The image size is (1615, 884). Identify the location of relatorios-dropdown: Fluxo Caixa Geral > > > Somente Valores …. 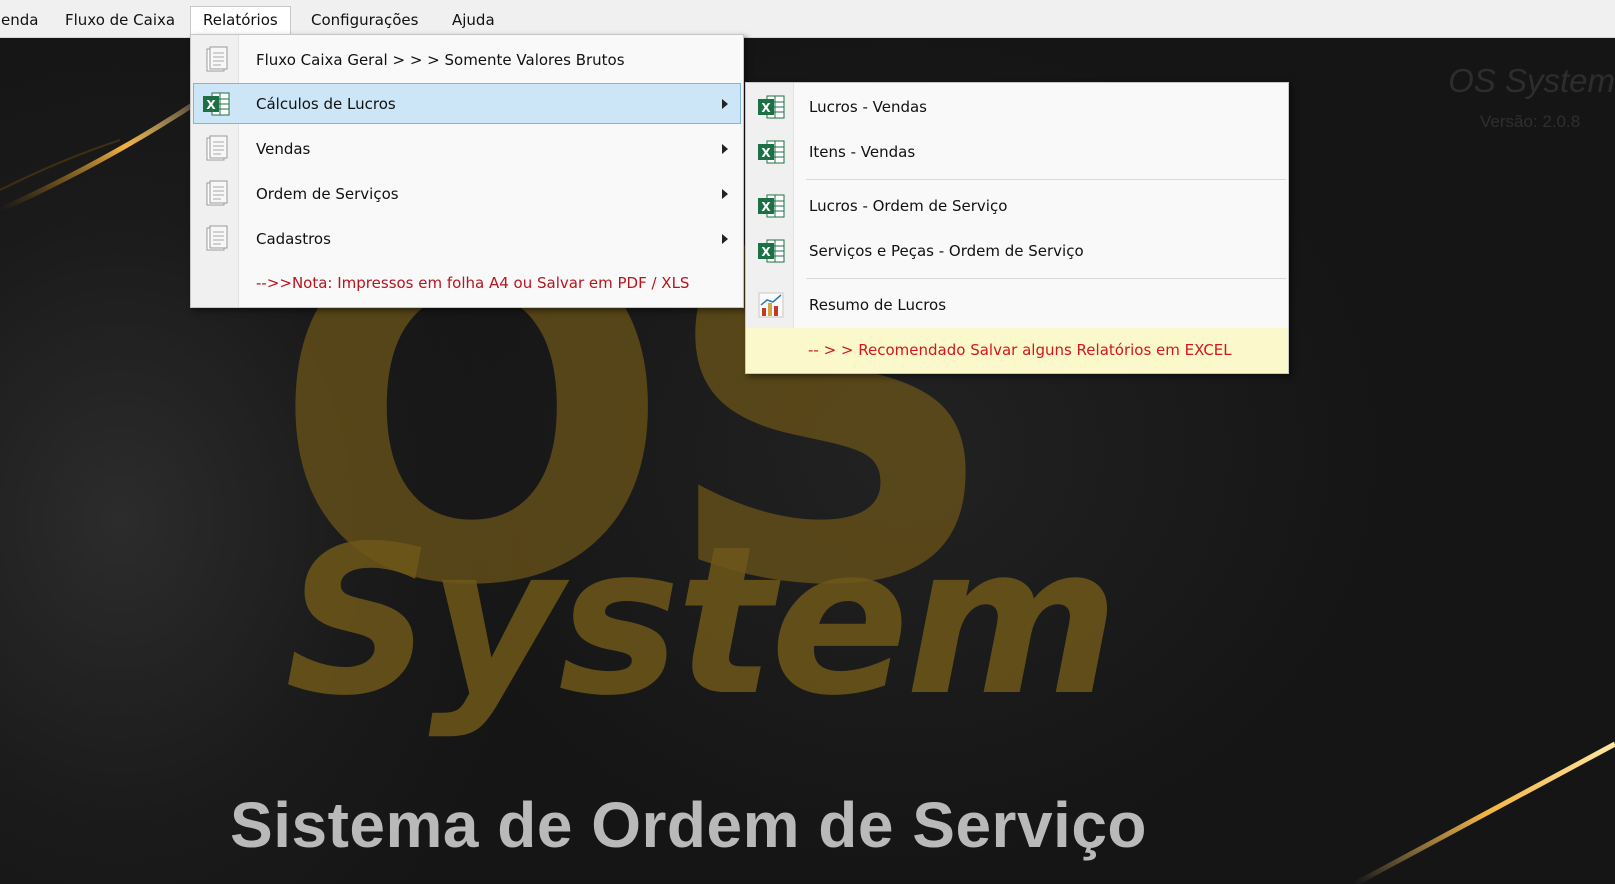
(467, 171).